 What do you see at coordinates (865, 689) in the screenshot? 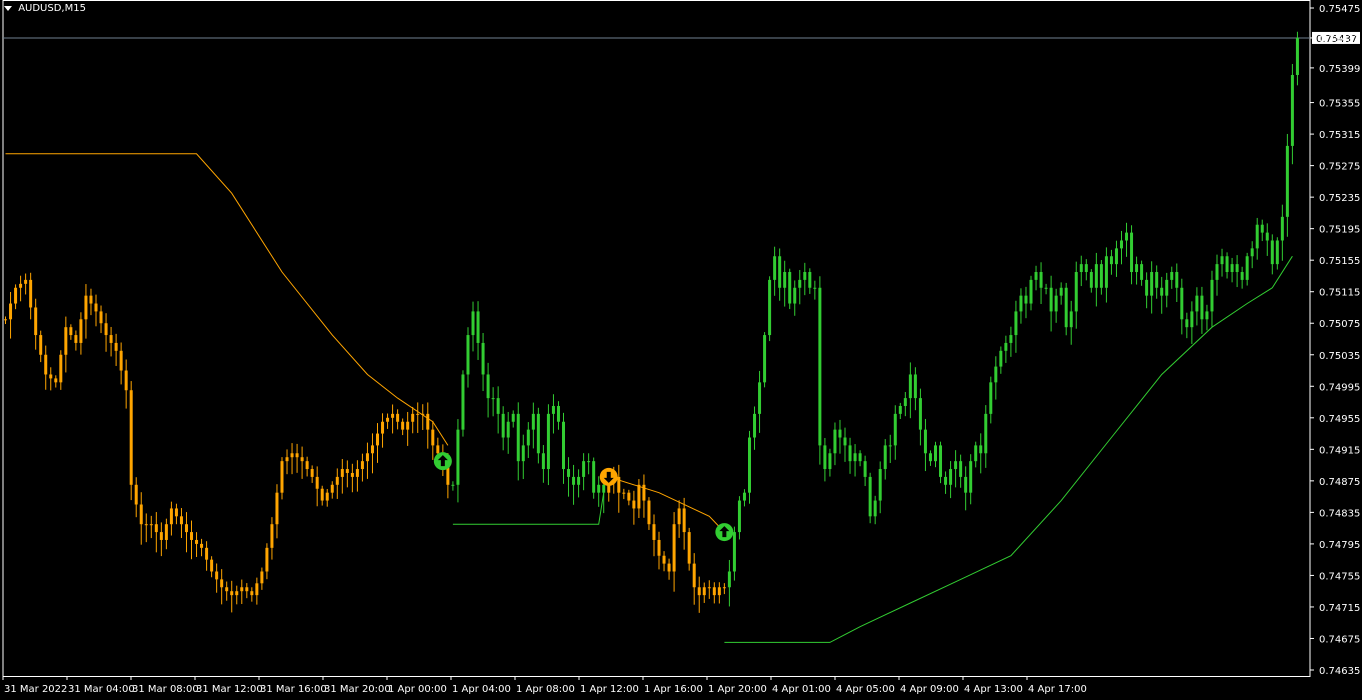
I see `x-tick-label: 4 Apr 05:00` at bounding box center [865, 689].